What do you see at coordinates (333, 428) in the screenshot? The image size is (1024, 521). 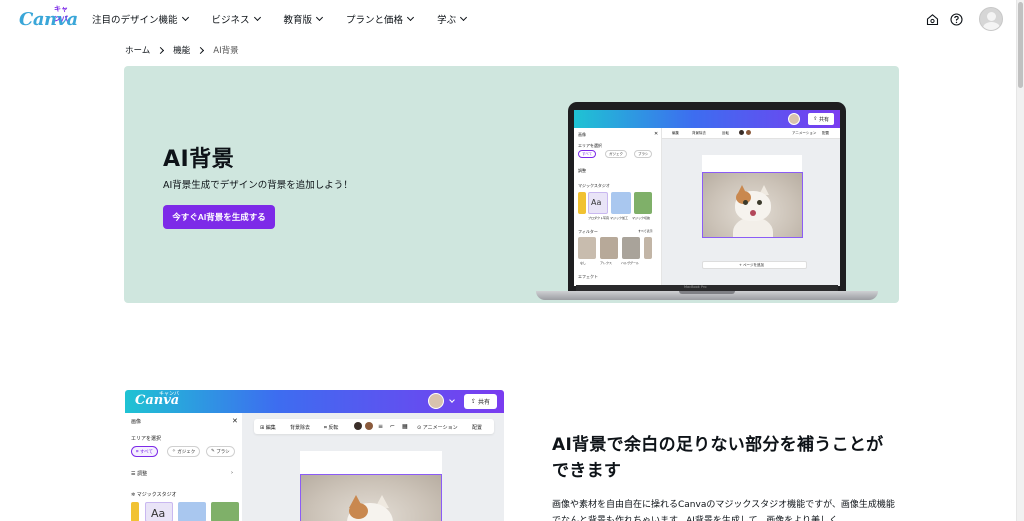 I see `toolbar-flip-label: 反転` at bounding box center [333, 428].